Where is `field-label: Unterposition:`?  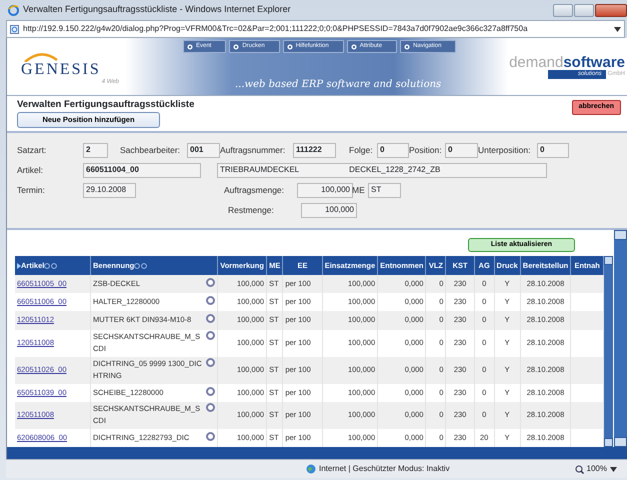
field-label: Unterposition: is located at coordinates (505, 150).